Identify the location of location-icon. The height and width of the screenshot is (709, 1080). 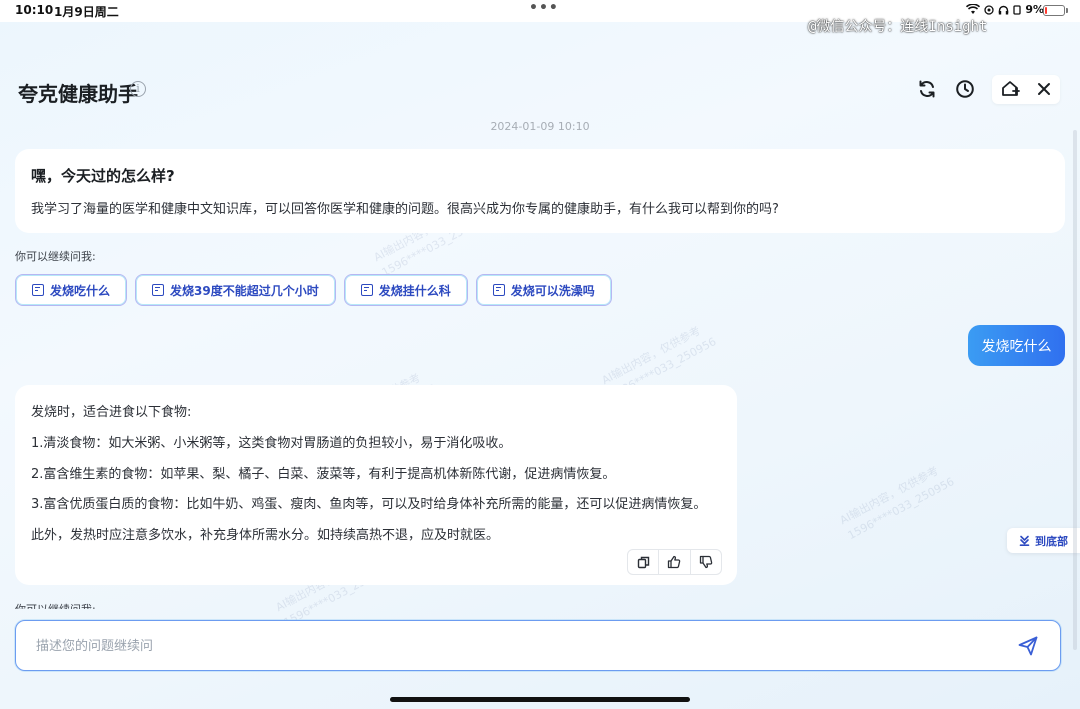
(989, 9).